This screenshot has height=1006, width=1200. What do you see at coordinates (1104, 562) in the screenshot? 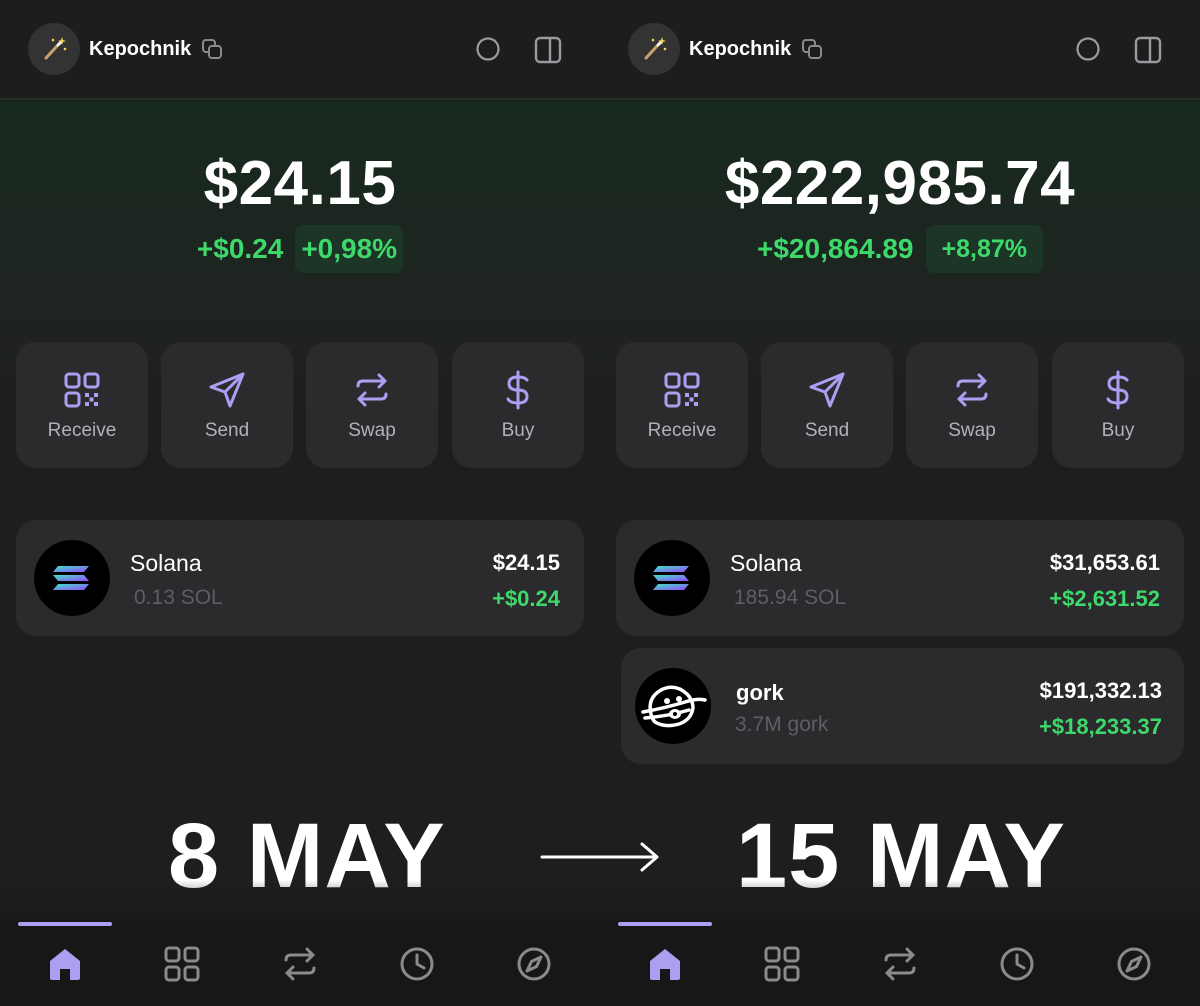
I see `token-value: $31,653.61` at bounding box center [1104, 562].